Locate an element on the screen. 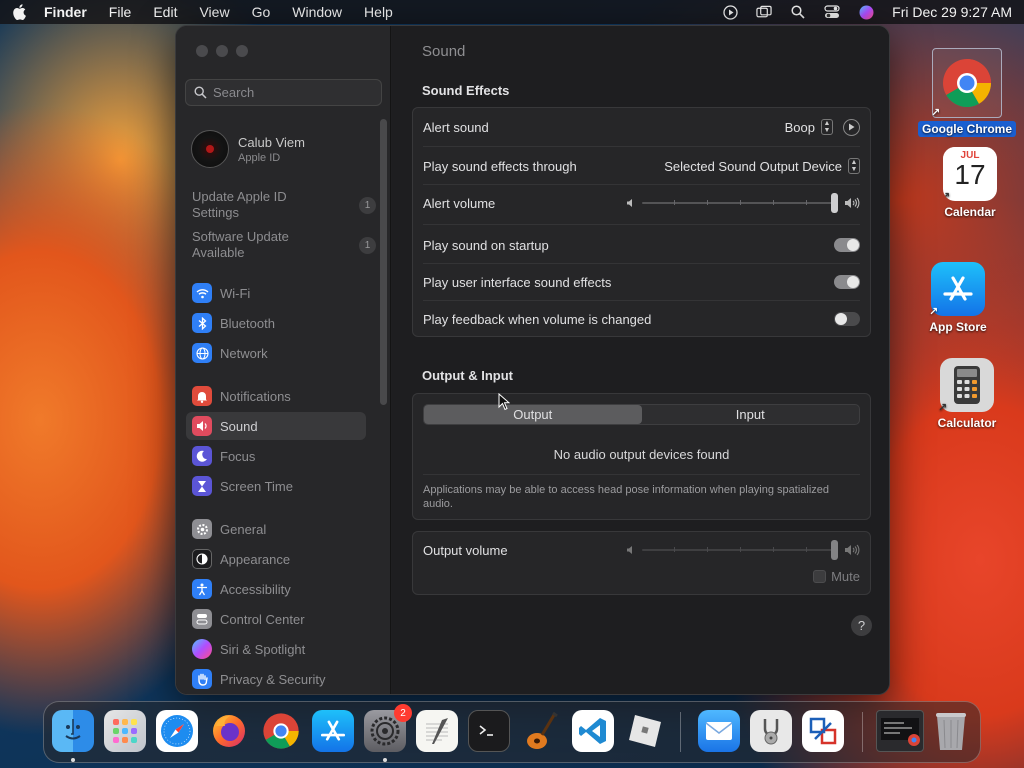  sidebar-item-control-center: Control Center is located at coordinates (276, 619).